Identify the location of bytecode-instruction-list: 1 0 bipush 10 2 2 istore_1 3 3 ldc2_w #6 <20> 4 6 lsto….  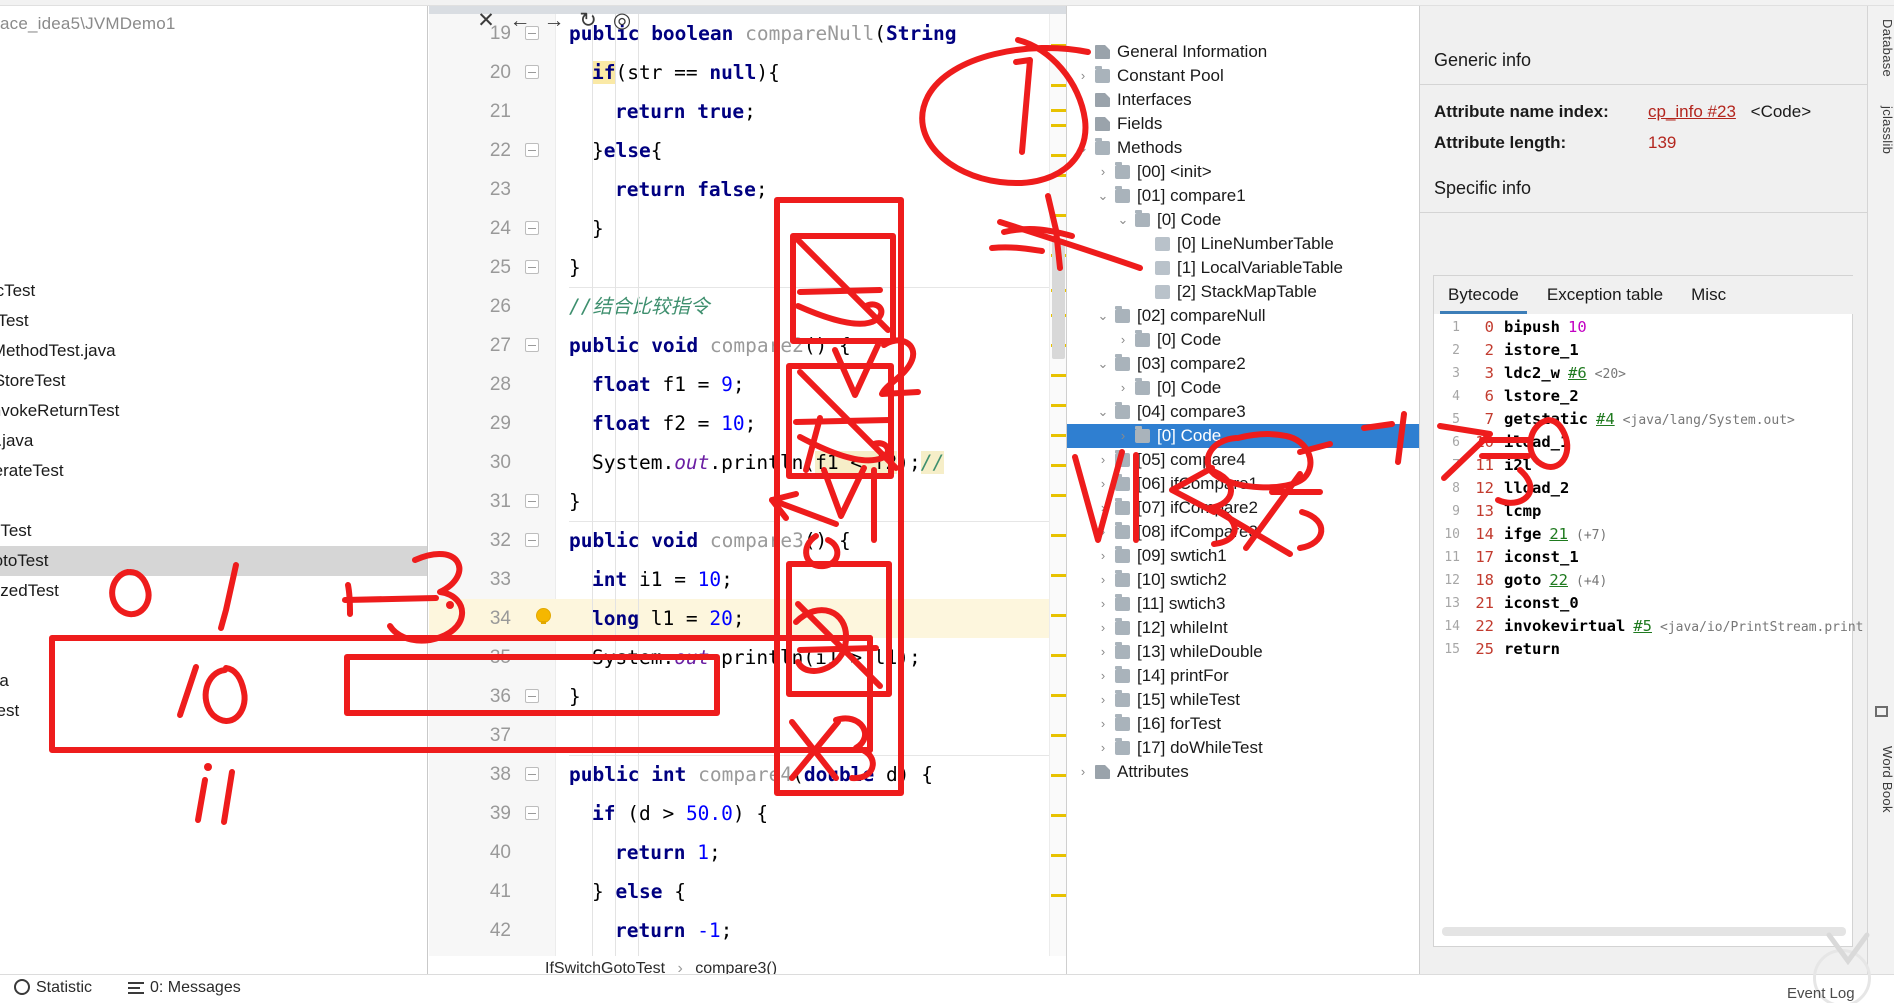
(1648, 488).